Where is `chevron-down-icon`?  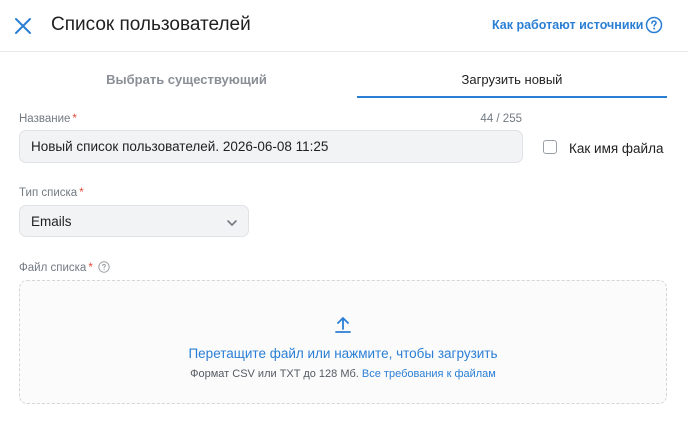
chevron-down-icon is located at coordinates (232, 222).